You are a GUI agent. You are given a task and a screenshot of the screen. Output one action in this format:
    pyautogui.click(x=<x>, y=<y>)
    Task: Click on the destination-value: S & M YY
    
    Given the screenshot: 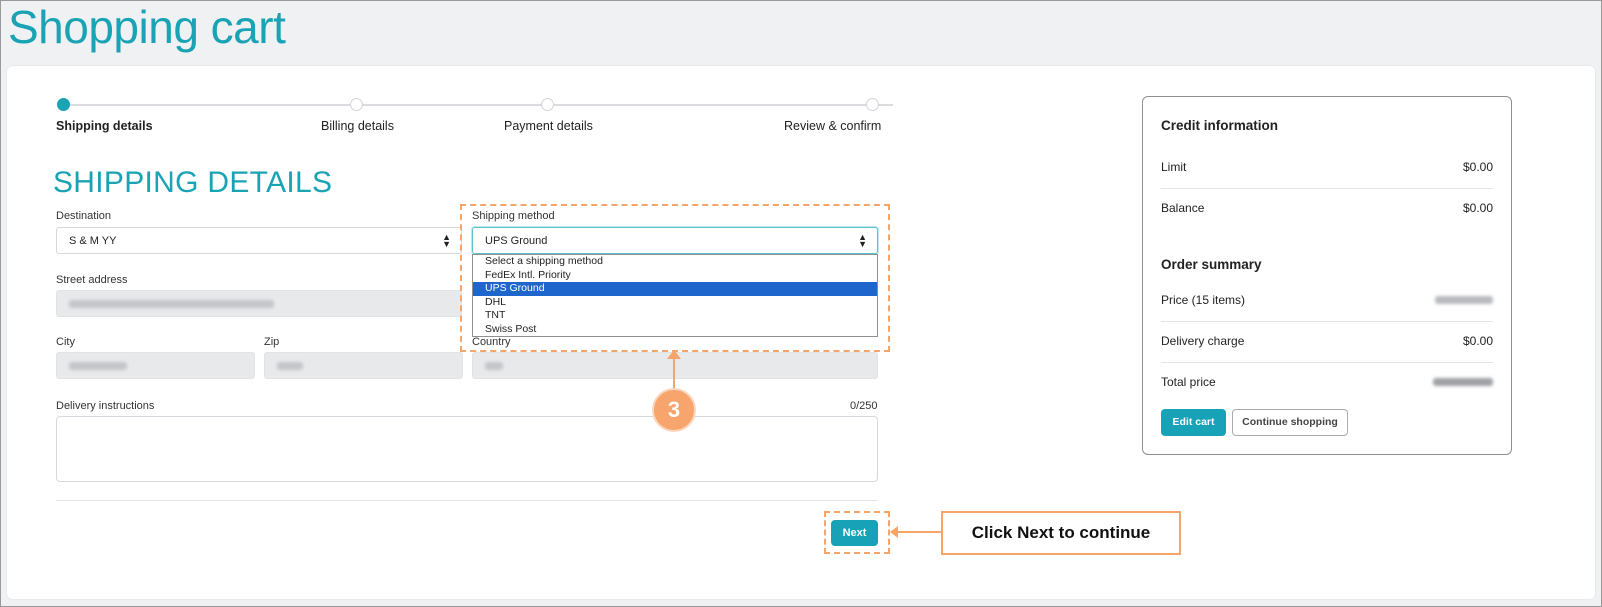 What is the action you would take?
    pyautogui.click(x=93, y=241)
    